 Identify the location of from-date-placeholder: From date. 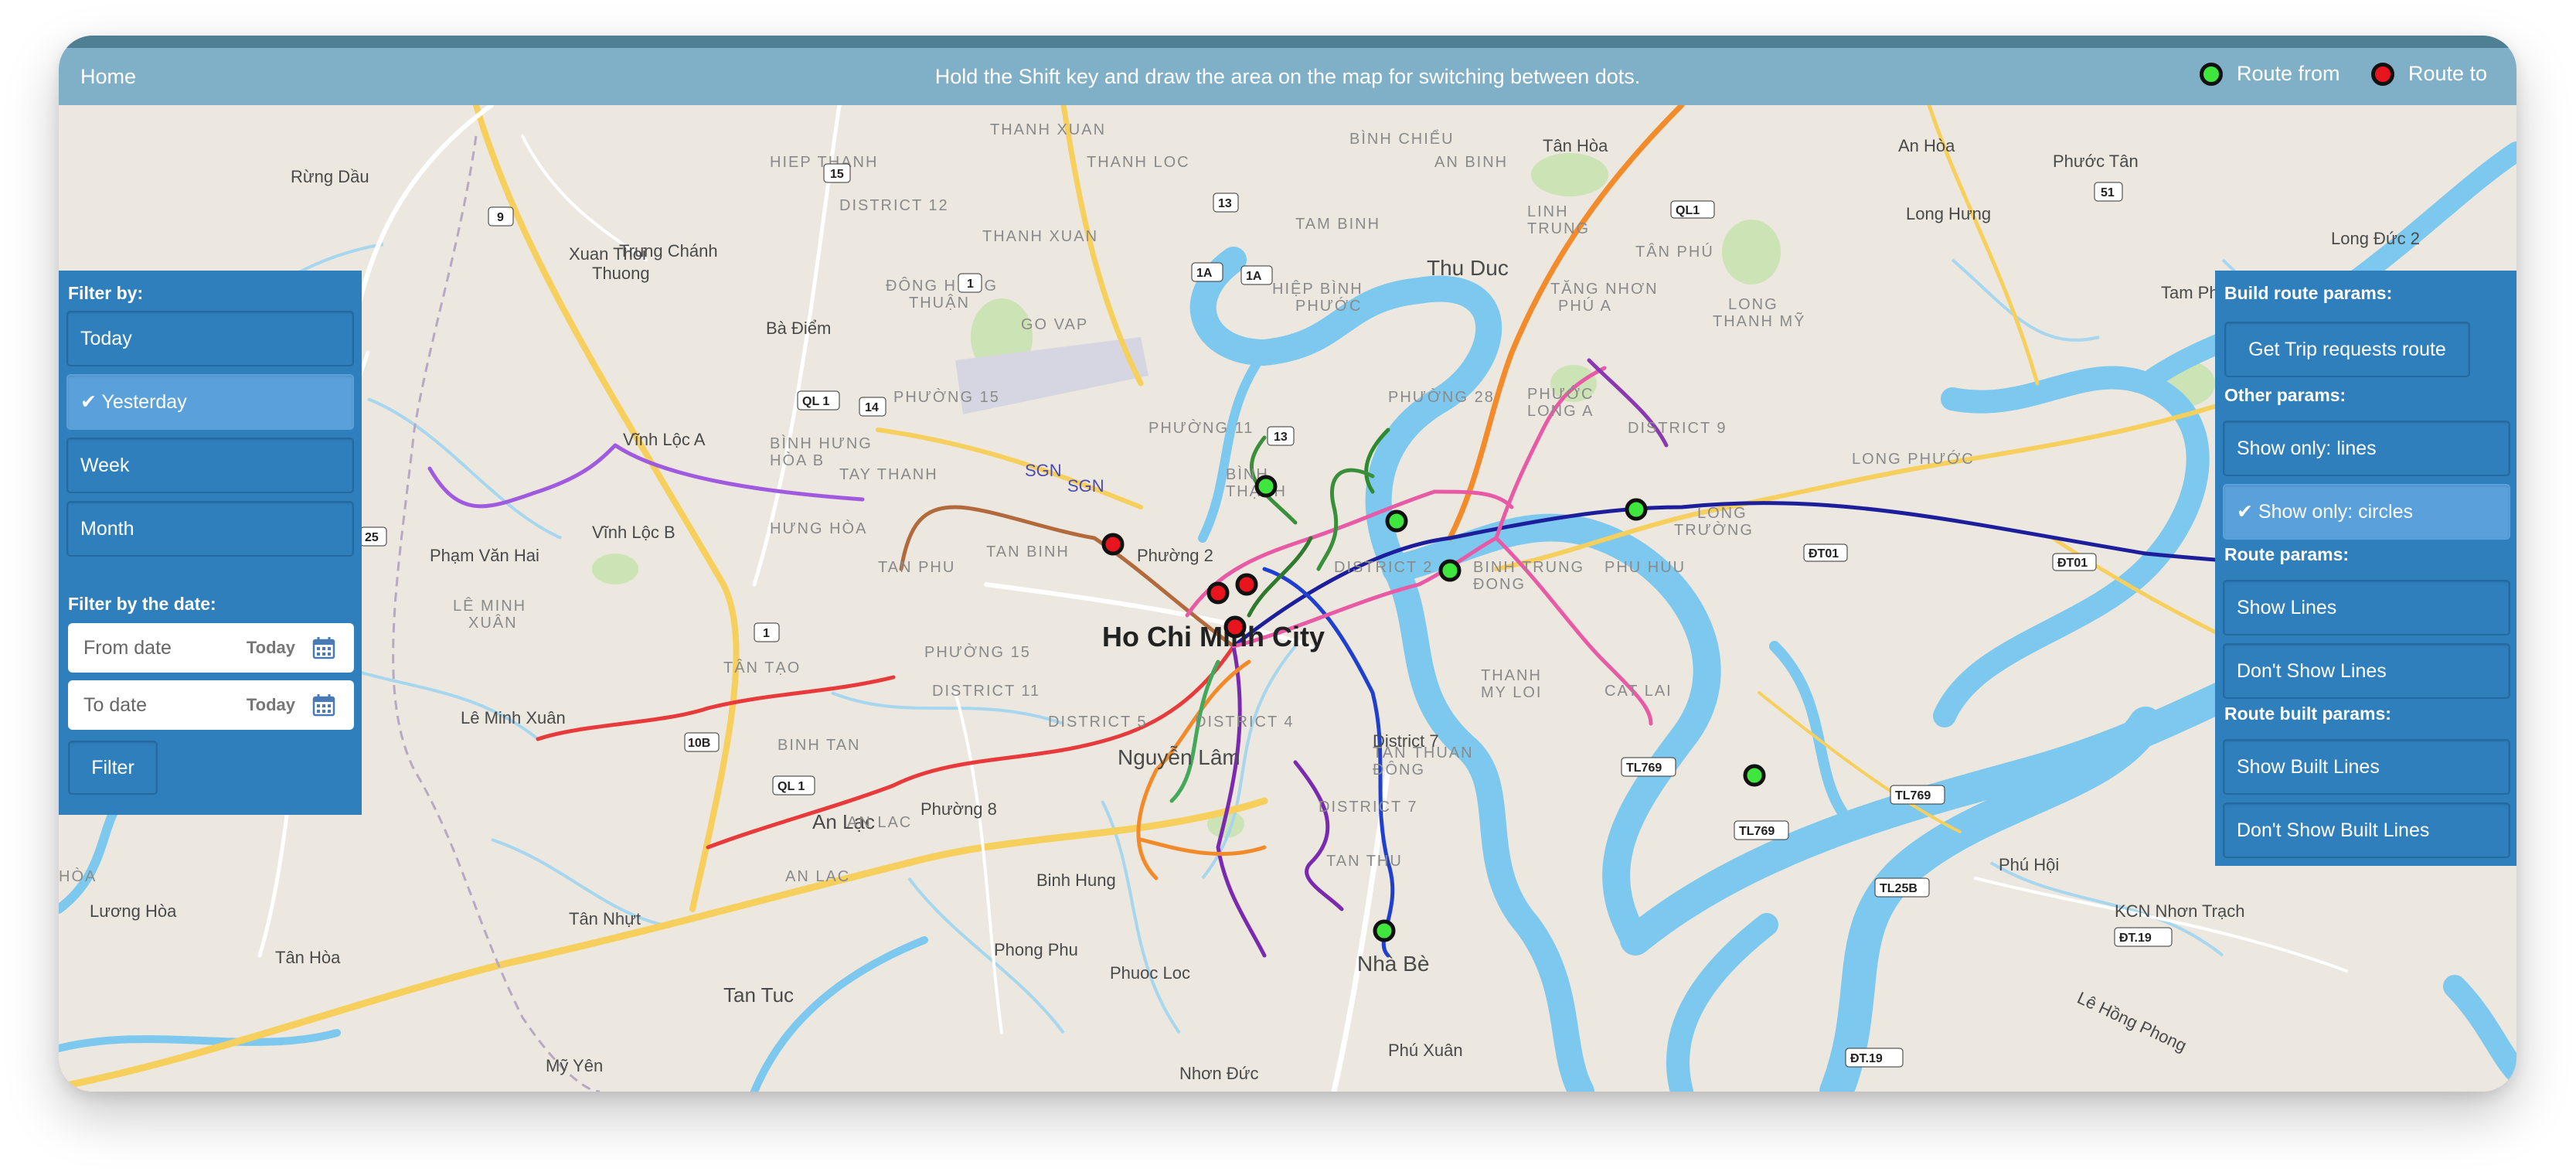
(127, 647).